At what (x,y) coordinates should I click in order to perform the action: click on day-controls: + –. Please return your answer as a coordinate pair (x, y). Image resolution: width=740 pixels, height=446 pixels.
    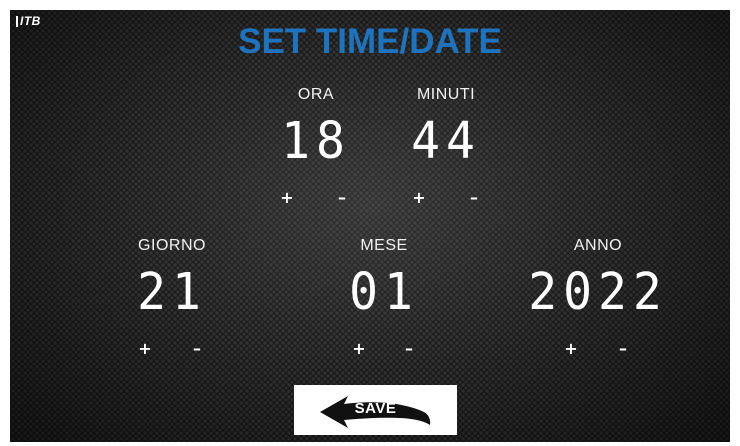
    Looking at the image, I should click on (172, 349).